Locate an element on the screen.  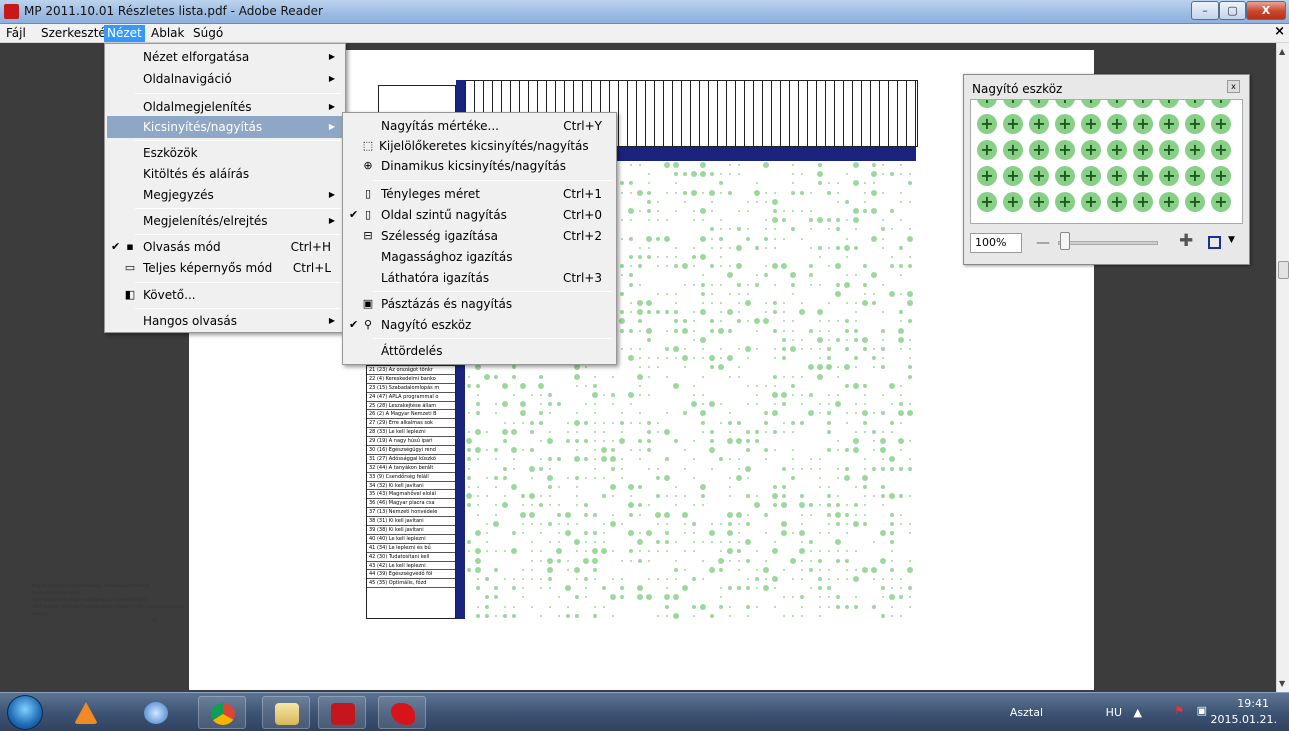
desktop-toolbar-label: Asztal is located at coordinates (1026, 712).